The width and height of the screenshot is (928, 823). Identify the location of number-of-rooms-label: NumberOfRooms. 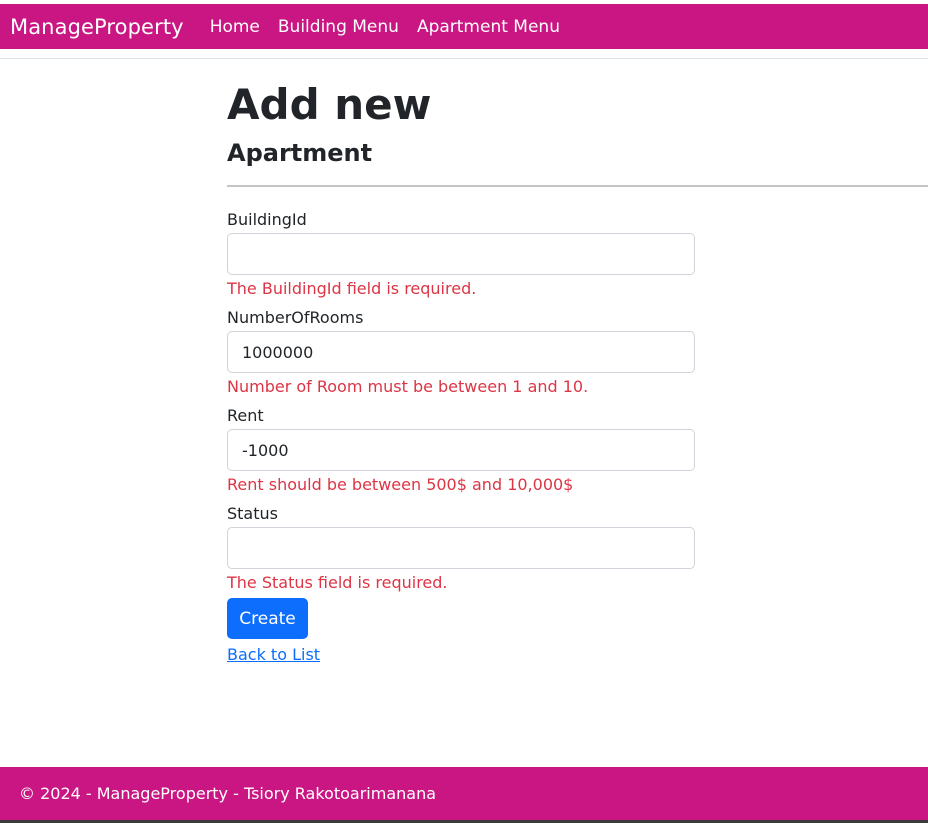
(295, 318).